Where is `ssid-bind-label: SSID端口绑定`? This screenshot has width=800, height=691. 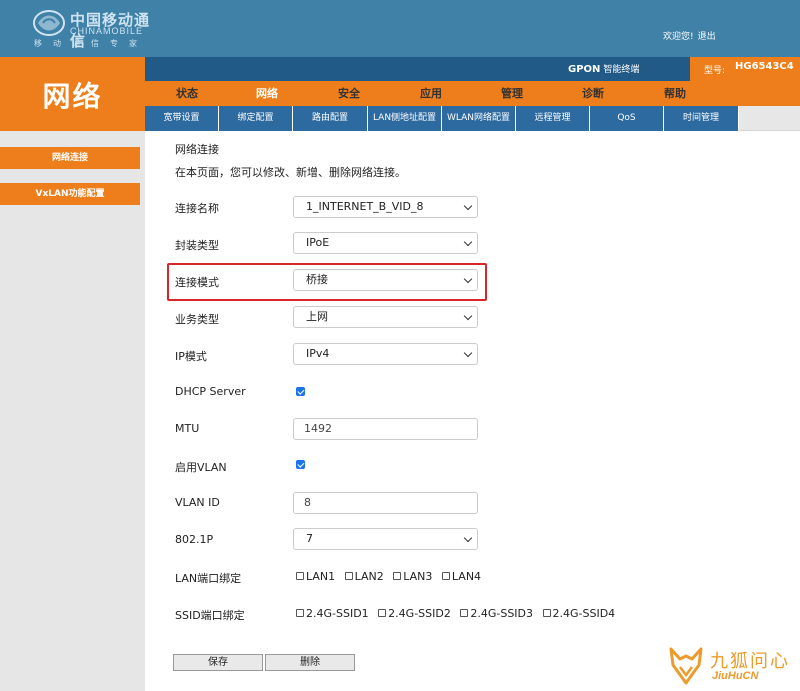
ssid-bind-label: SSID端口绑定 is located at coordinates (210, 615).